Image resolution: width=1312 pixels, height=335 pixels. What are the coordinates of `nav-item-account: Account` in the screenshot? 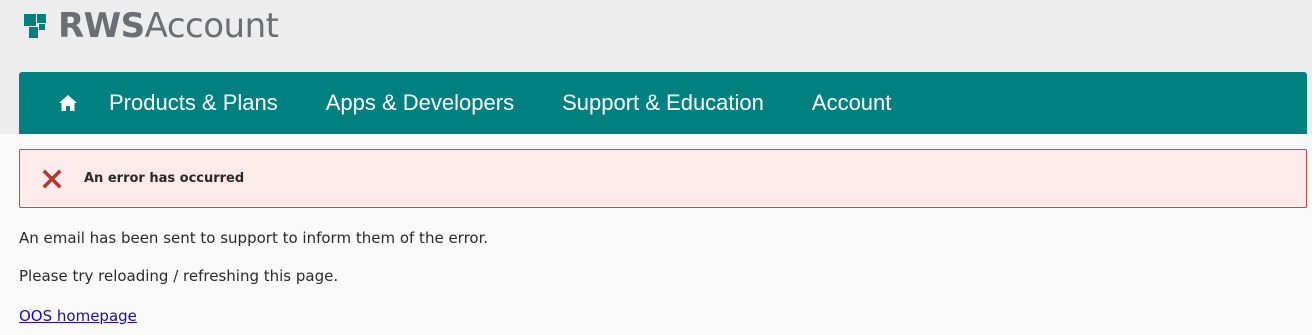 It's located at (852, 103).